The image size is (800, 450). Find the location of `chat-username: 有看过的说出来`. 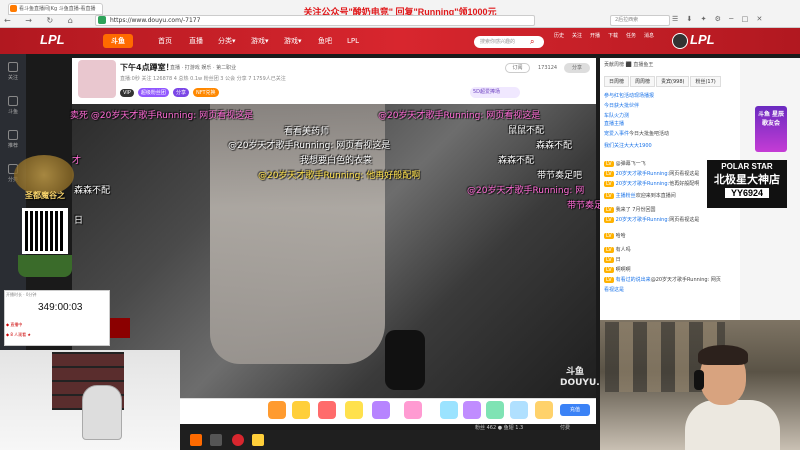

chat-username: 有看过的说出来 is located at coordinates (633, 280).